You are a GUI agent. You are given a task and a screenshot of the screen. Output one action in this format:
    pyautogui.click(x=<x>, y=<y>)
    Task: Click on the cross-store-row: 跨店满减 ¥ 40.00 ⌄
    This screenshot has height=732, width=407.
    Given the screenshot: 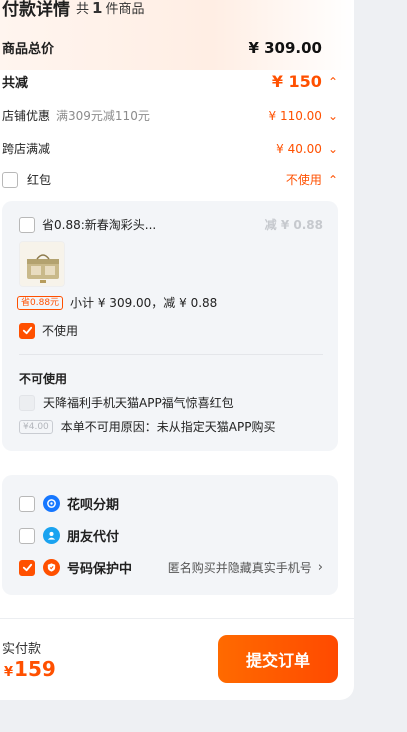 What is the action you would take?
    pyautogui.click(x=170, y=148)
    